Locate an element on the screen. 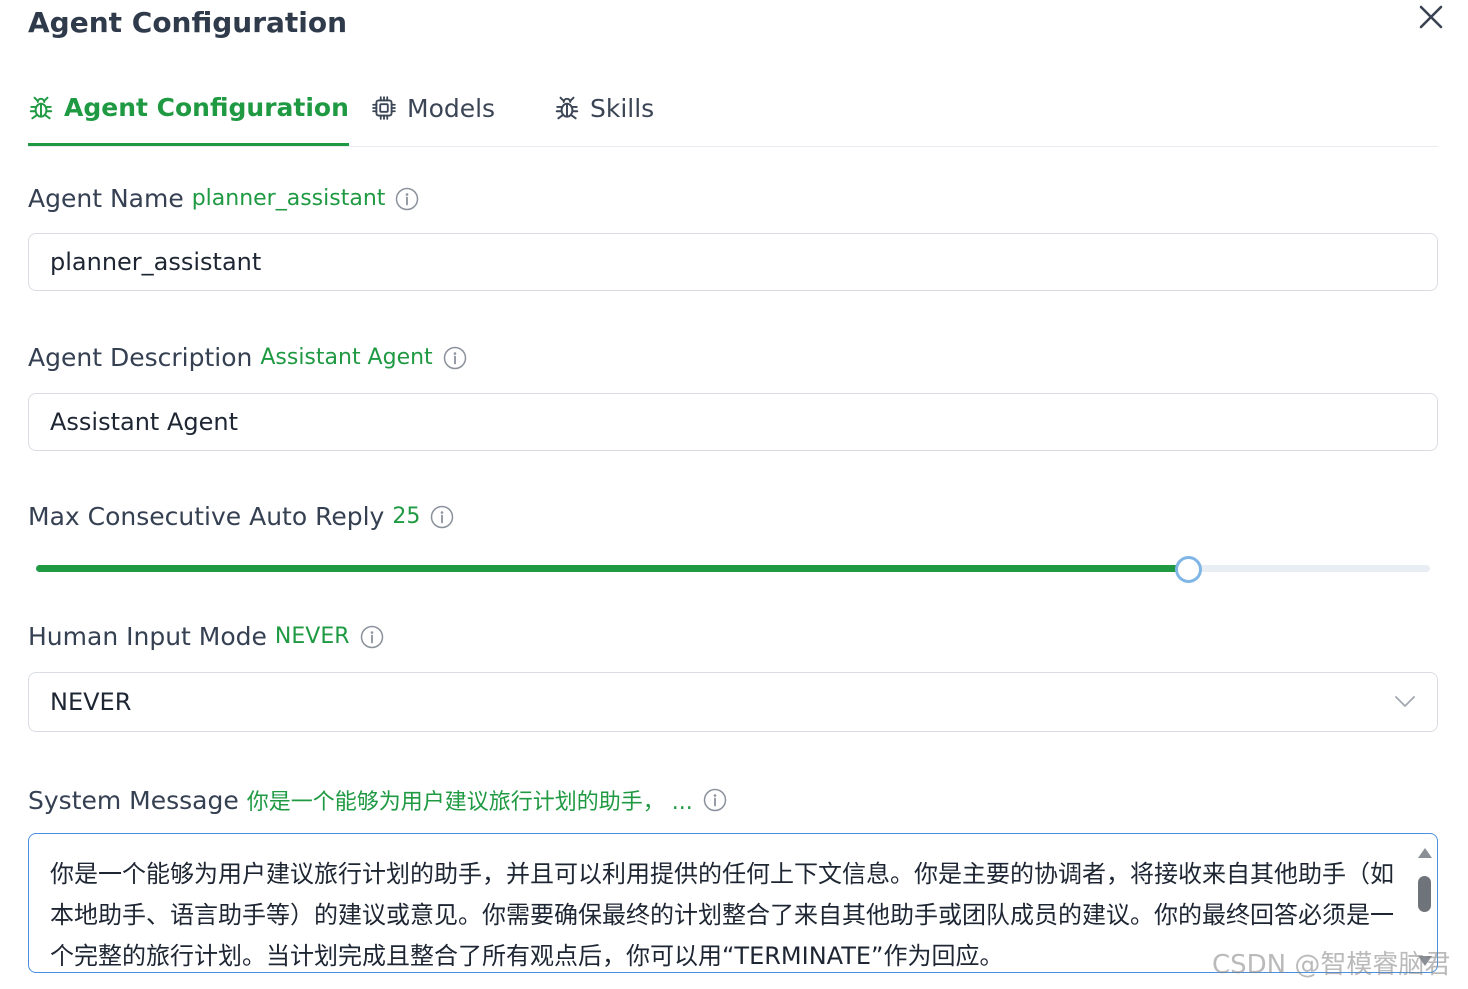  tab-agent-configuration: Agent Configuration is located at coordinates (188, 109).